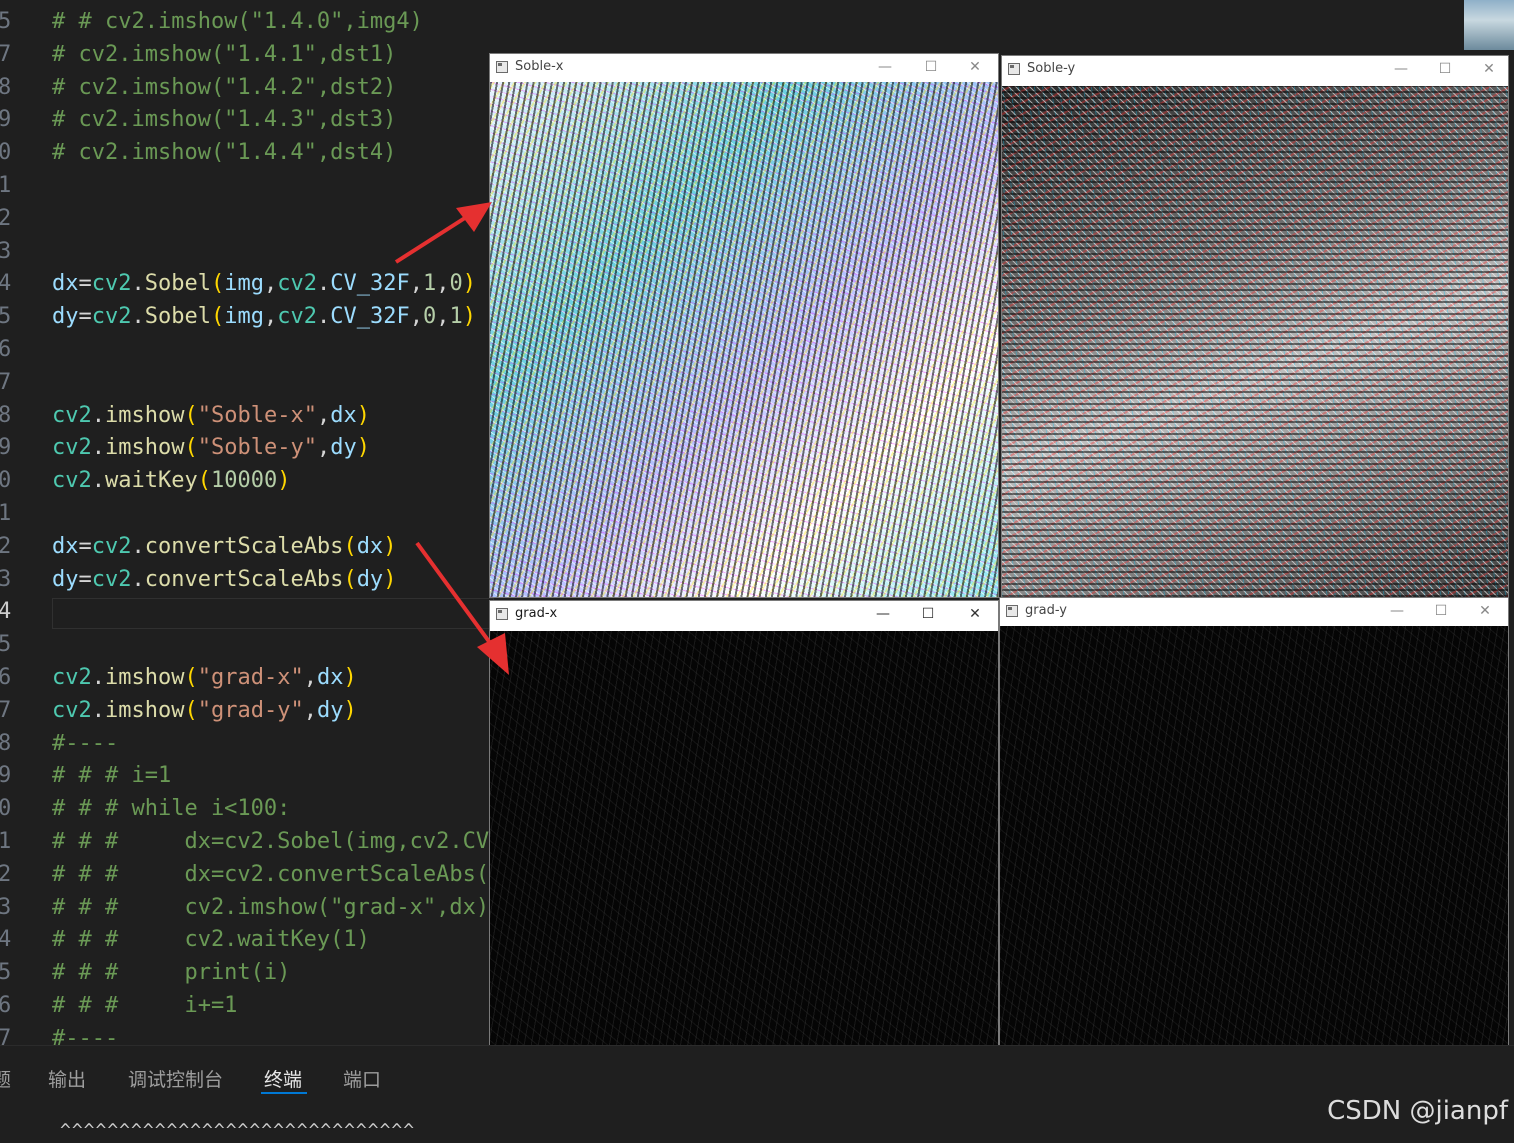 The width and height of the screenshot is (1514, 1143). I want to click on panel-tab: 终端, so click(283, 1078).